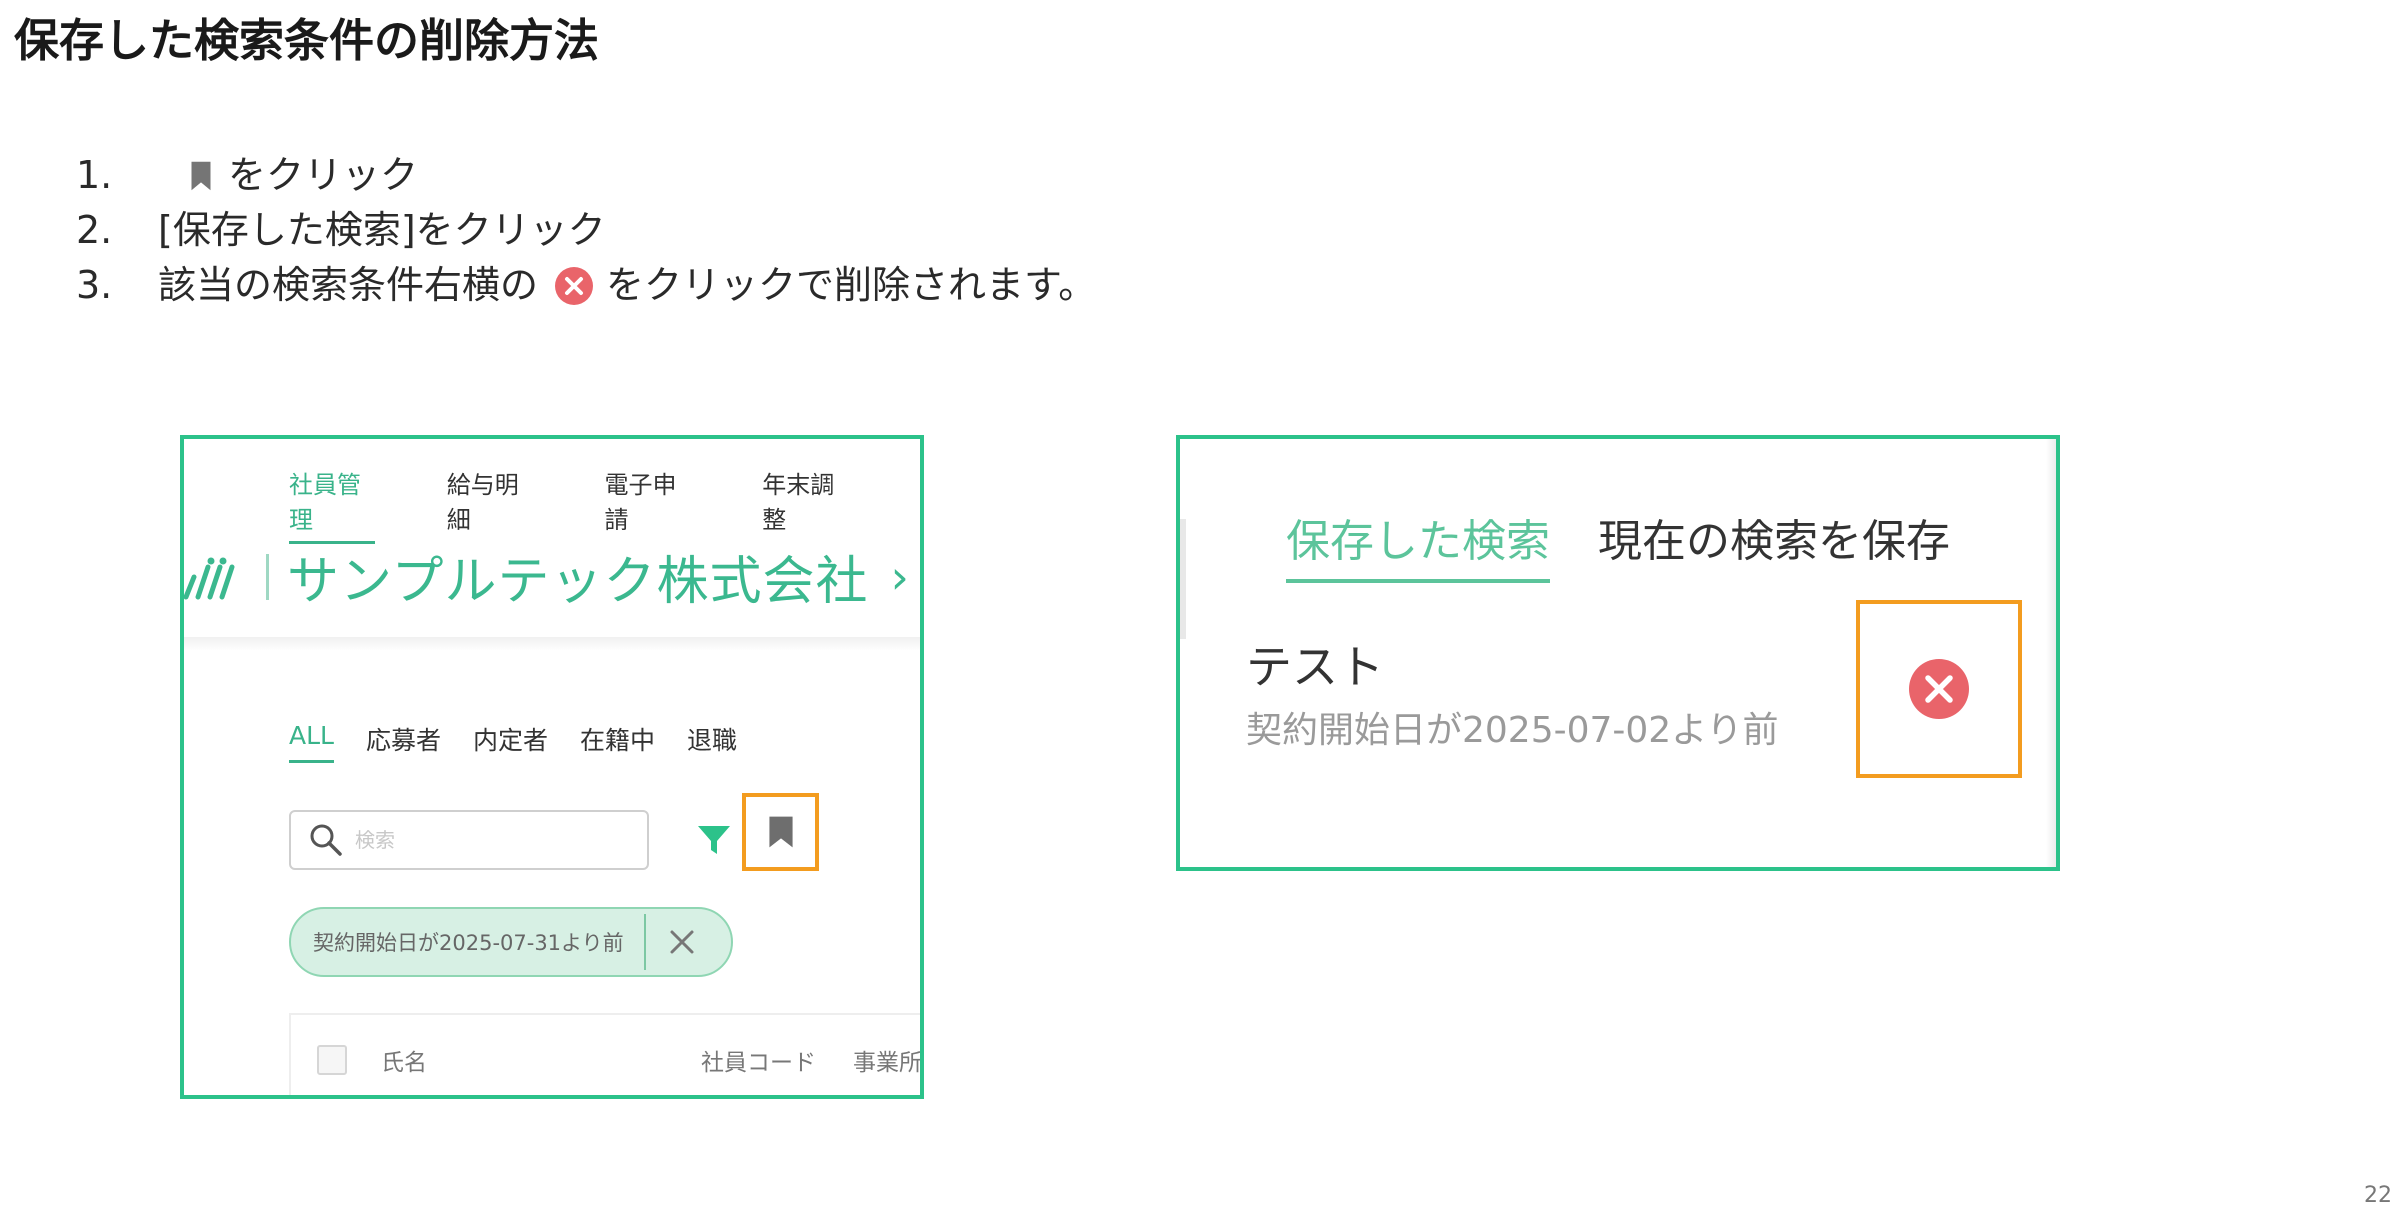 This screenshot has height=1205, width=2400. What do you see at coordinates (552, 644) in the screenshot?
I see `header-divider` at bounding box center [552, 644].